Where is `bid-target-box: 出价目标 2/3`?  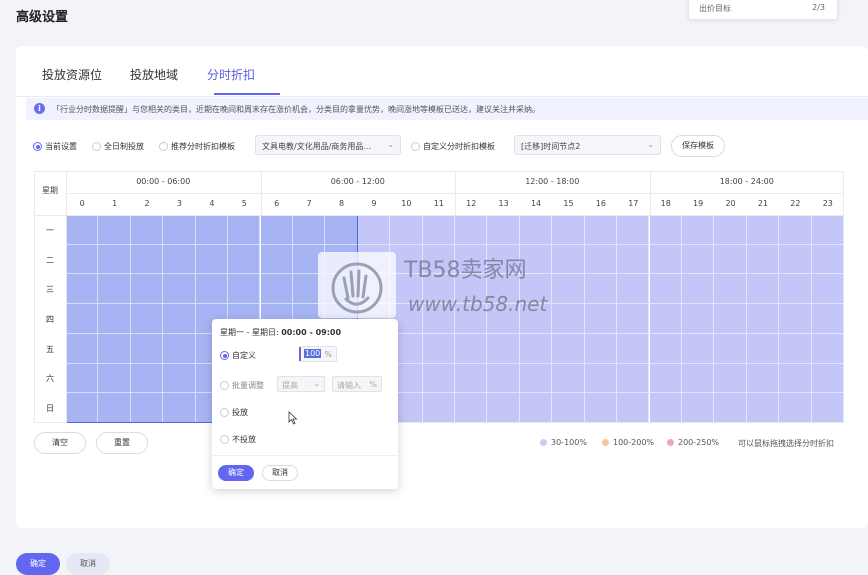 bid-target-box: 出价目标 2/3 is located at coordinates (763, 10).